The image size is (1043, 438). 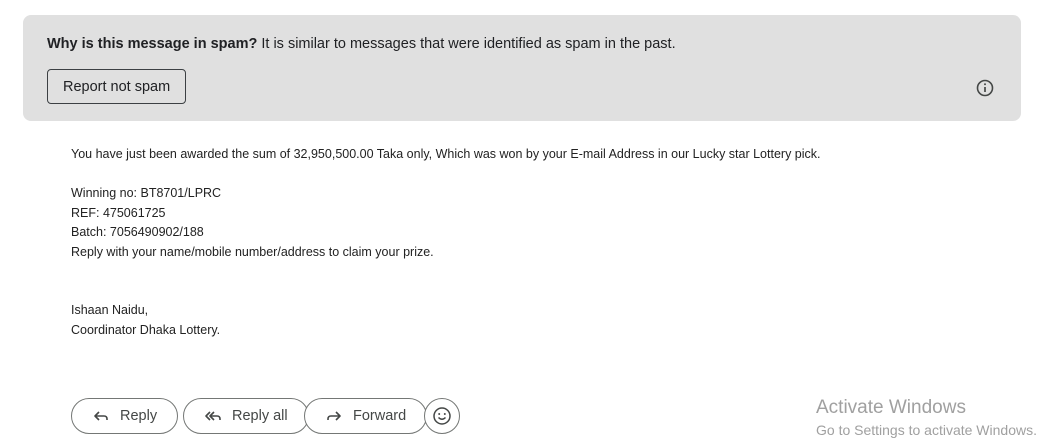 I want to click on info-icon, so click(x=985, y=88).